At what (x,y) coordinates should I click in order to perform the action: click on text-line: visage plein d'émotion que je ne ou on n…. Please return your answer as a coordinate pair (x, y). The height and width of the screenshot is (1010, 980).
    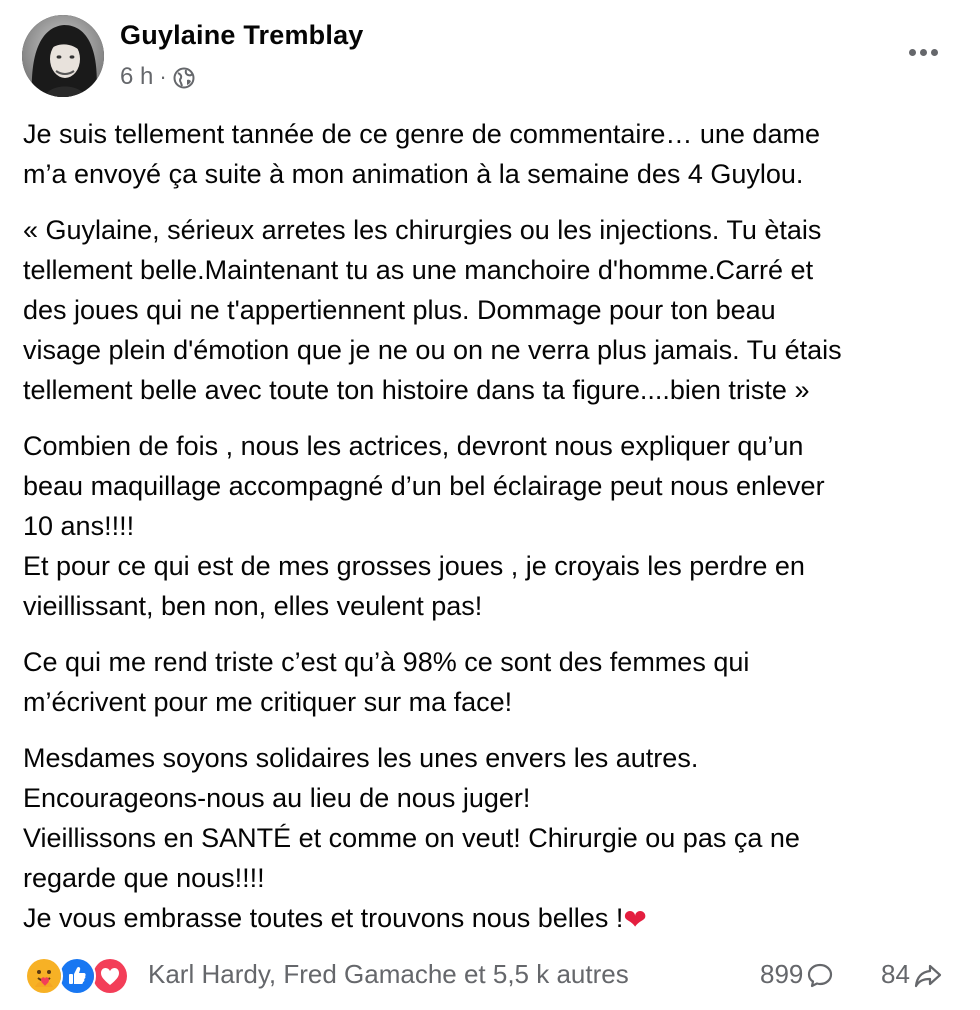
    Looking at the image, I should click on (432, 350).